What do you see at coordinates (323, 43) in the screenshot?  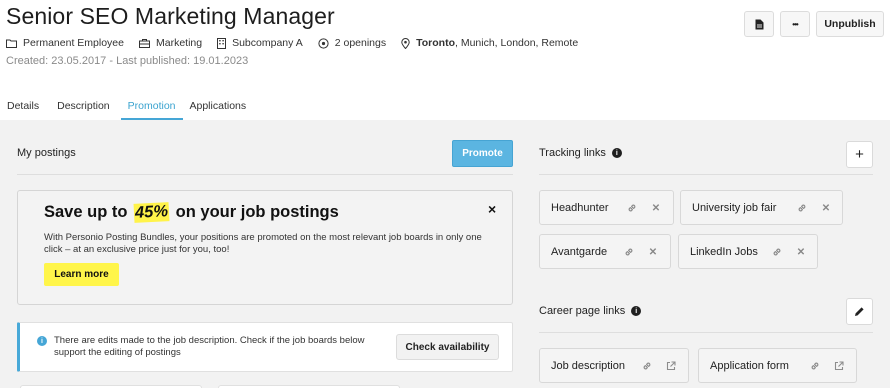 I see `target-icon` at bounding box center [323, 43].